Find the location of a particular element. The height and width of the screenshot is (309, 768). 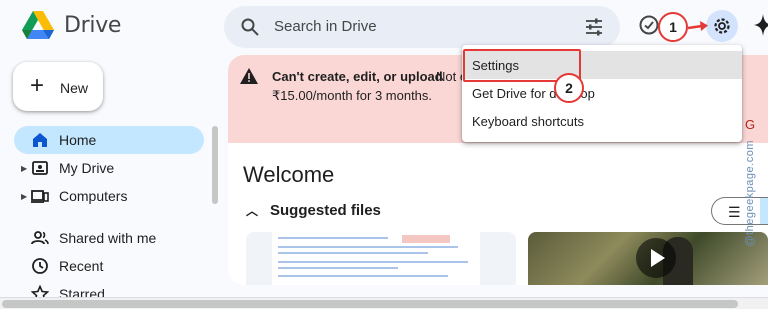

sidebar-item-label: Home is located at coordinates (78, 140).